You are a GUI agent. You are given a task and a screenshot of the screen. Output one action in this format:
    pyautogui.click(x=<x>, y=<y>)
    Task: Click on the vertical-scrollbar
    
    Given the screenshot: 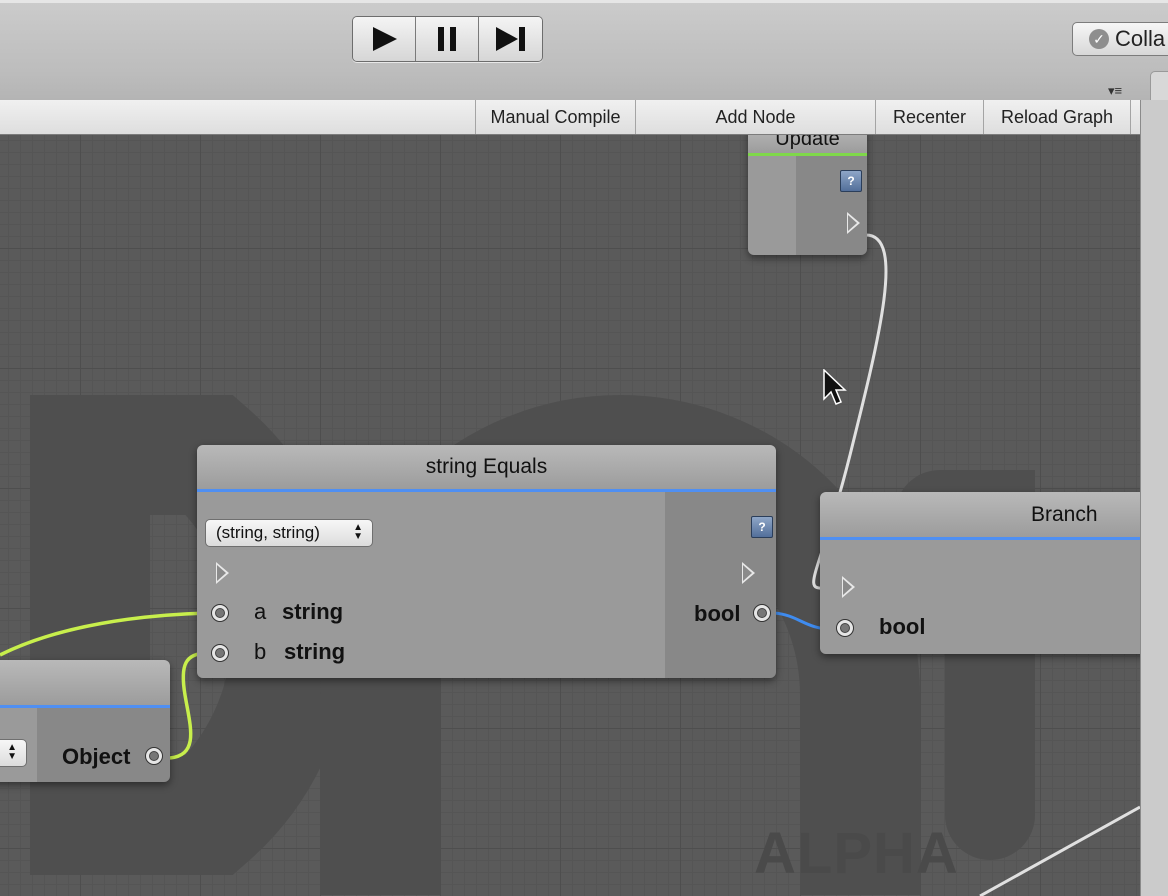 What is the action you would take?
    pyautogui.click(x=1154, y=498)
    